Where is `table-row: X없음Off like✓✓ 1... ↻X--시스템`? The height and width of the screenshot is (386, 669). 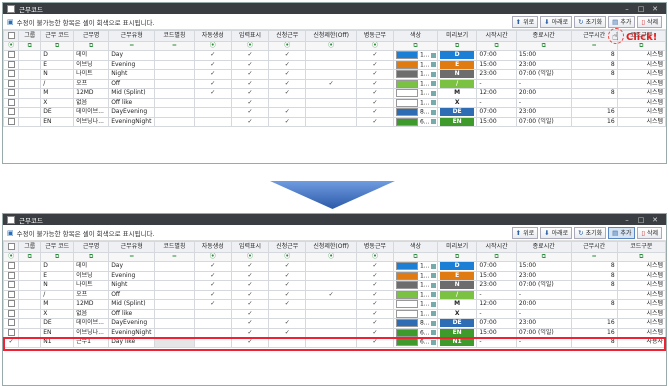
table-row: X없음Off like✓✓ 1... ↻X--시스템 is located at coordinates (334, 102).